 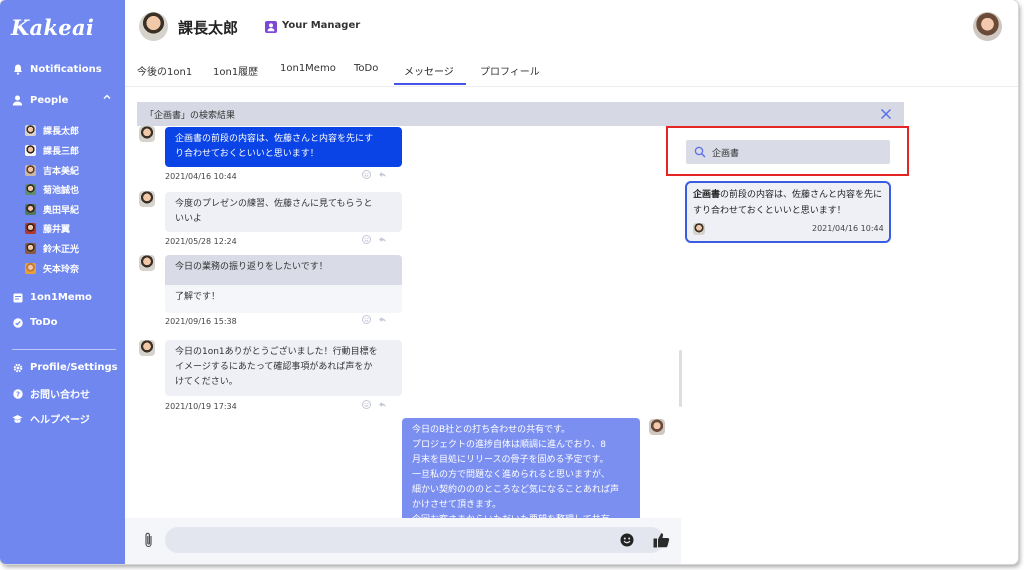 I want to click on people-list-item: 矢本玲奈, so click(x=52, y=268).